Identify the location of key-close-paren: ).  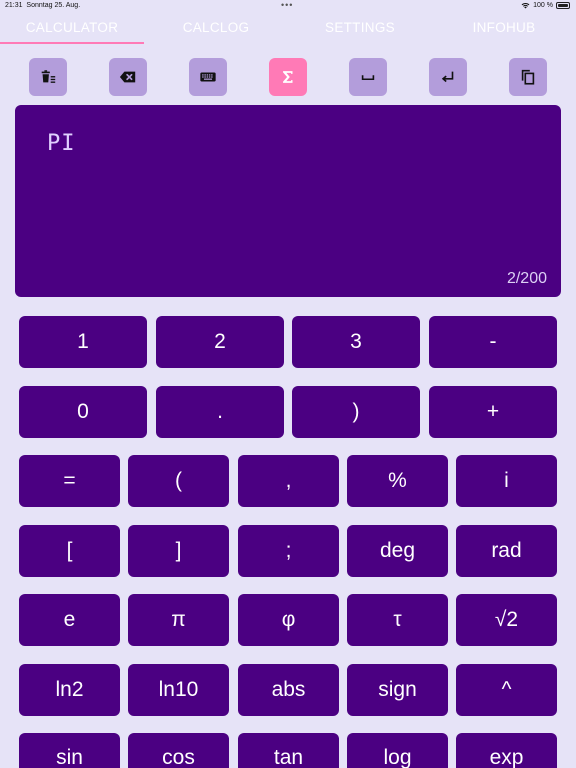
(356, 412).